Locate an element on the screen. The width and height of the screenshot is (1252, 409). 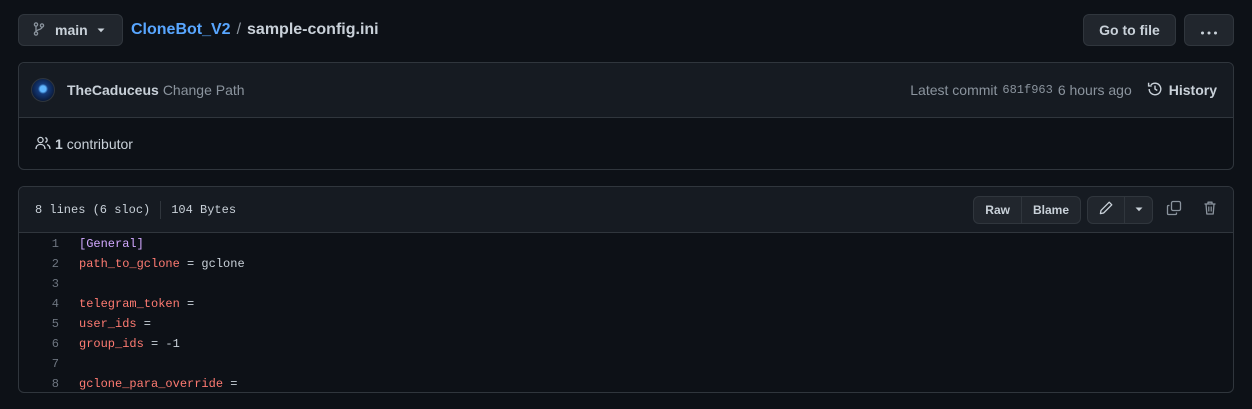
line-content: user_ids = is located at coordinates (105, 324).